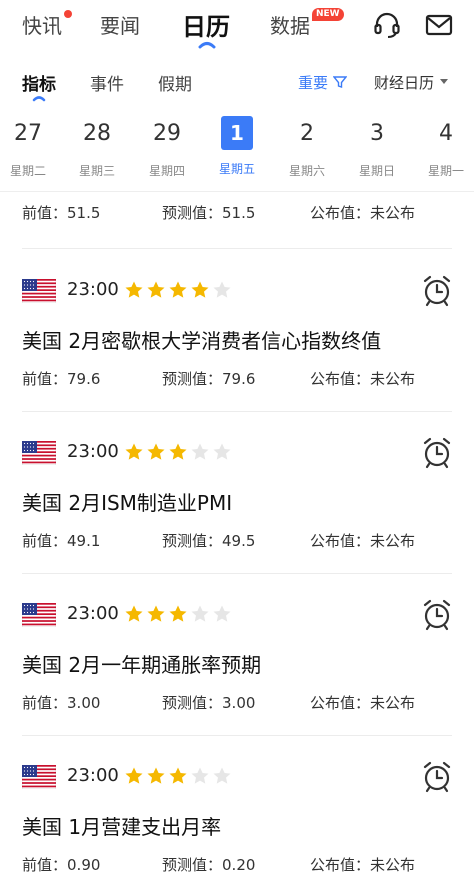  I want to click on date-item: 1 星期五, so click(237, 144).